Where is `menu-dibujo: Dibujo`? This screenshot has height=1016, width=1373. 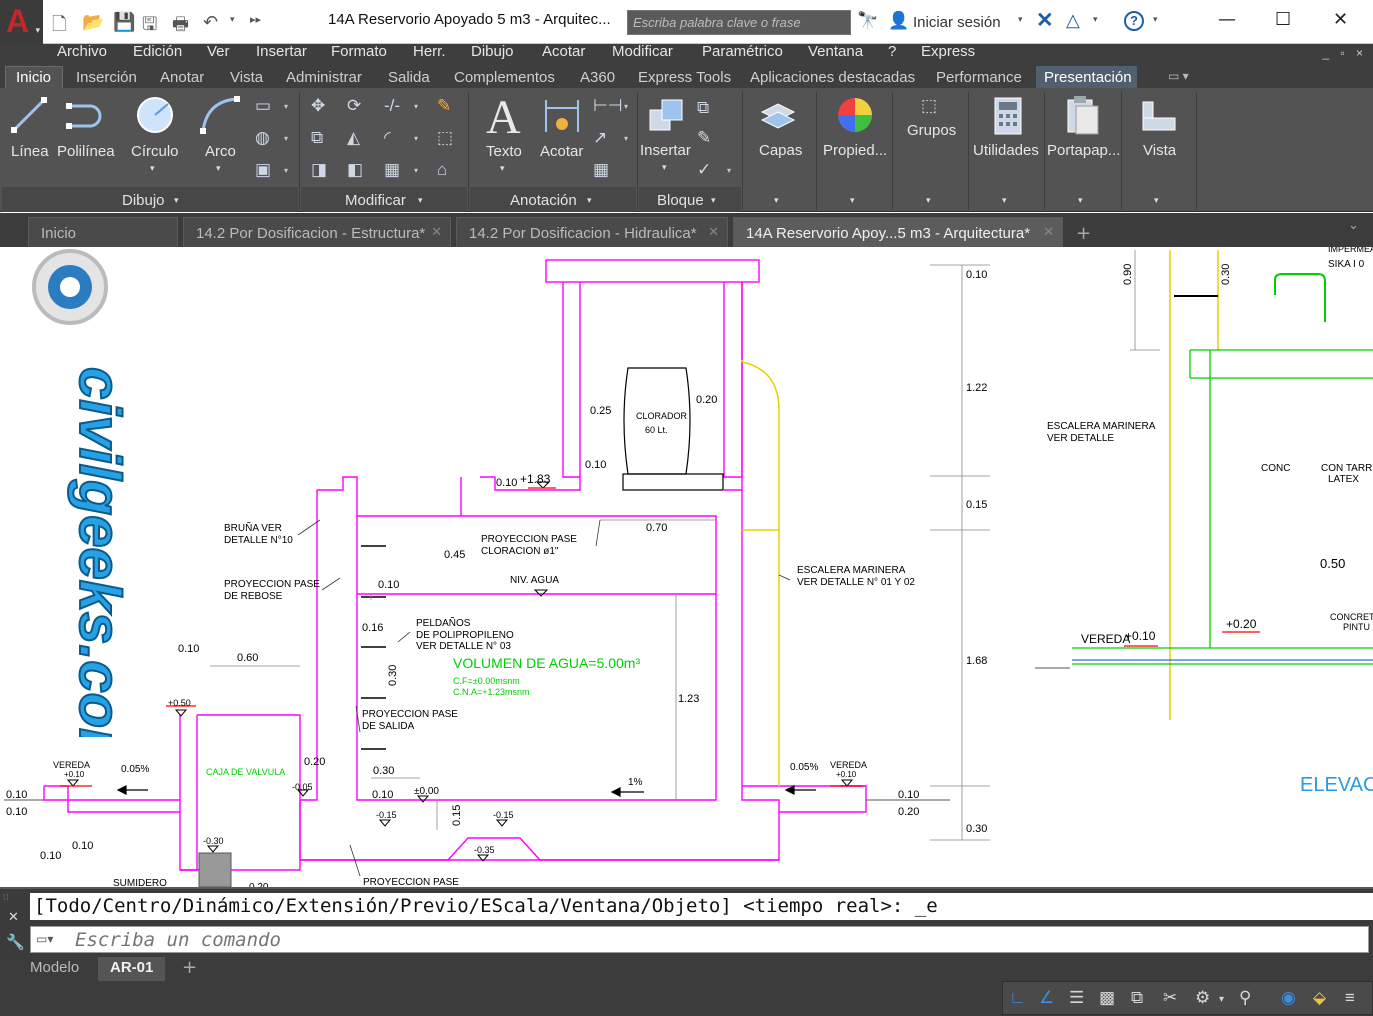 menu-dibujo: Dibujo is located at coordinates (492, 52).